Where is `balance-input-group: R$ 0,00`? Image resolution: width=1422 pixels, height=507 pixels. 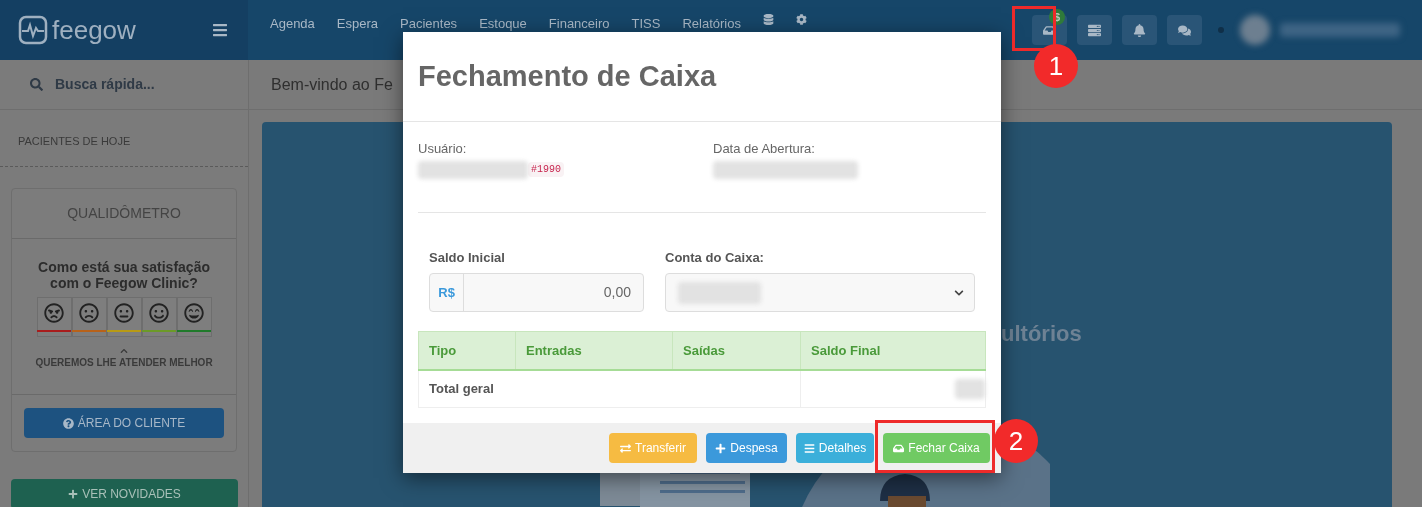 balance-input-group: R$ 0,00 is located at coordinates (536, 292).